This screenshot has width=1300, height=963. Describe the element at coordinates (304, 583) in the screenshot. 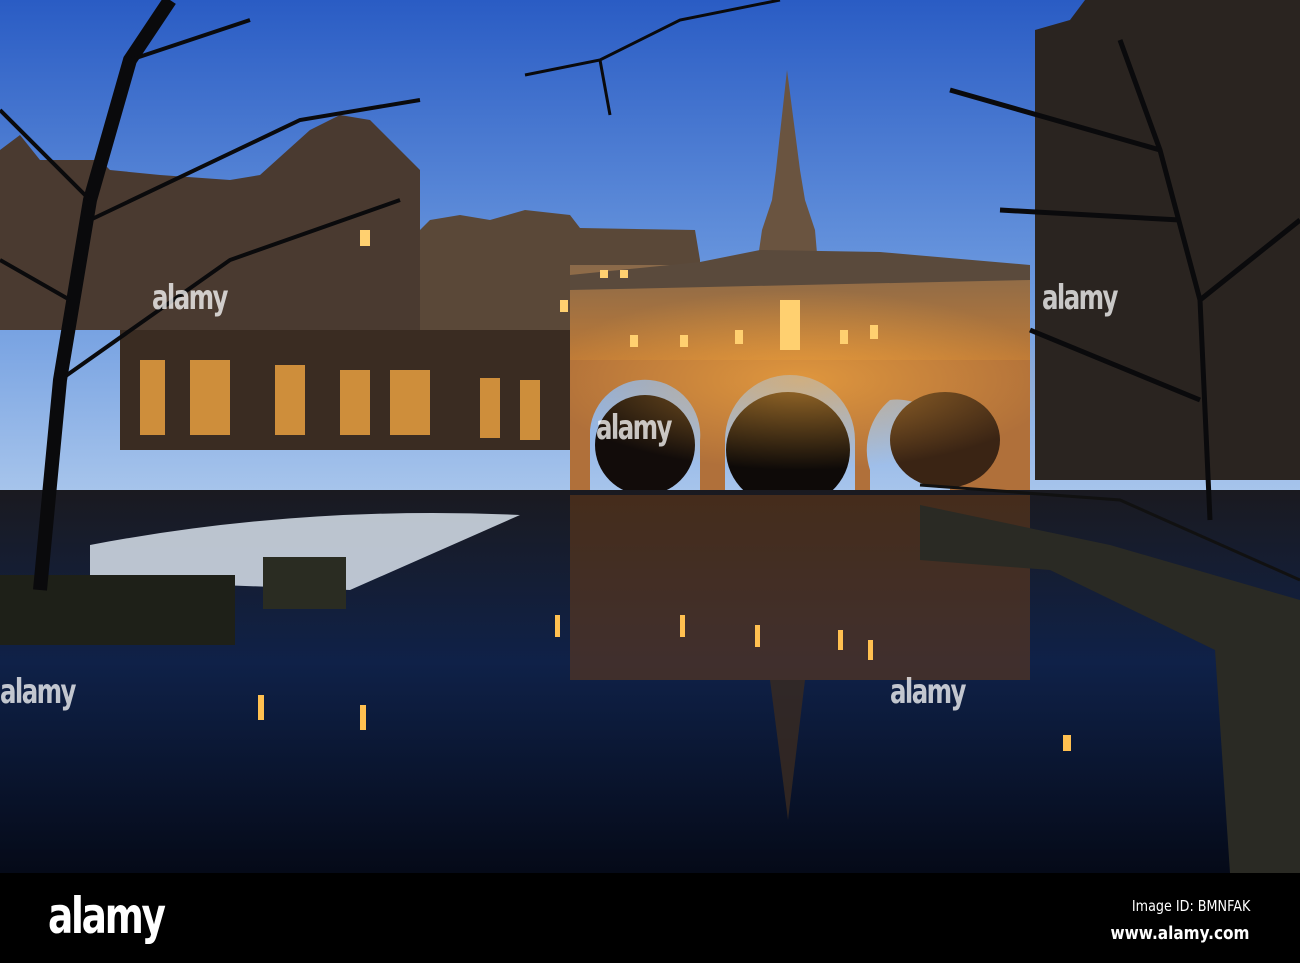

I see `weir-block` at that location.